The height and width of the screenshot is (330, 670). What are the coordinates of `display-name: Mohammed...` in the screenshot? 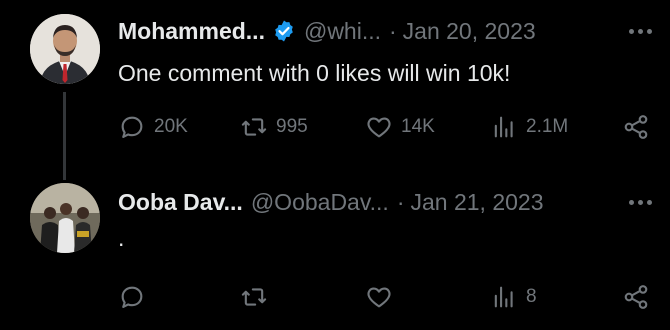 It's located at (191, 31).